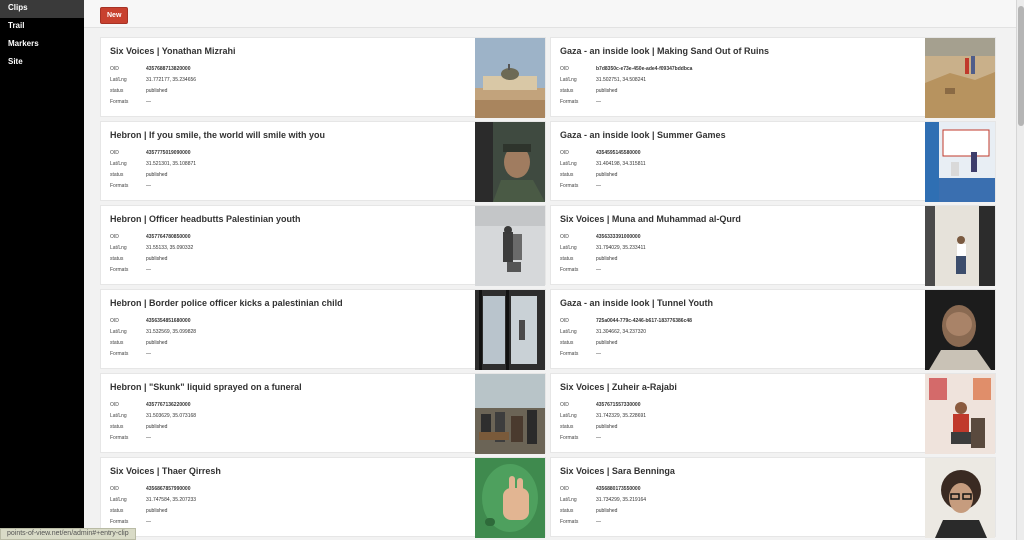  Describe the element at coordinates (171, 164) in the screenshot. I see `meta-value-latlng: 31.521301, 35.108871` at that location.